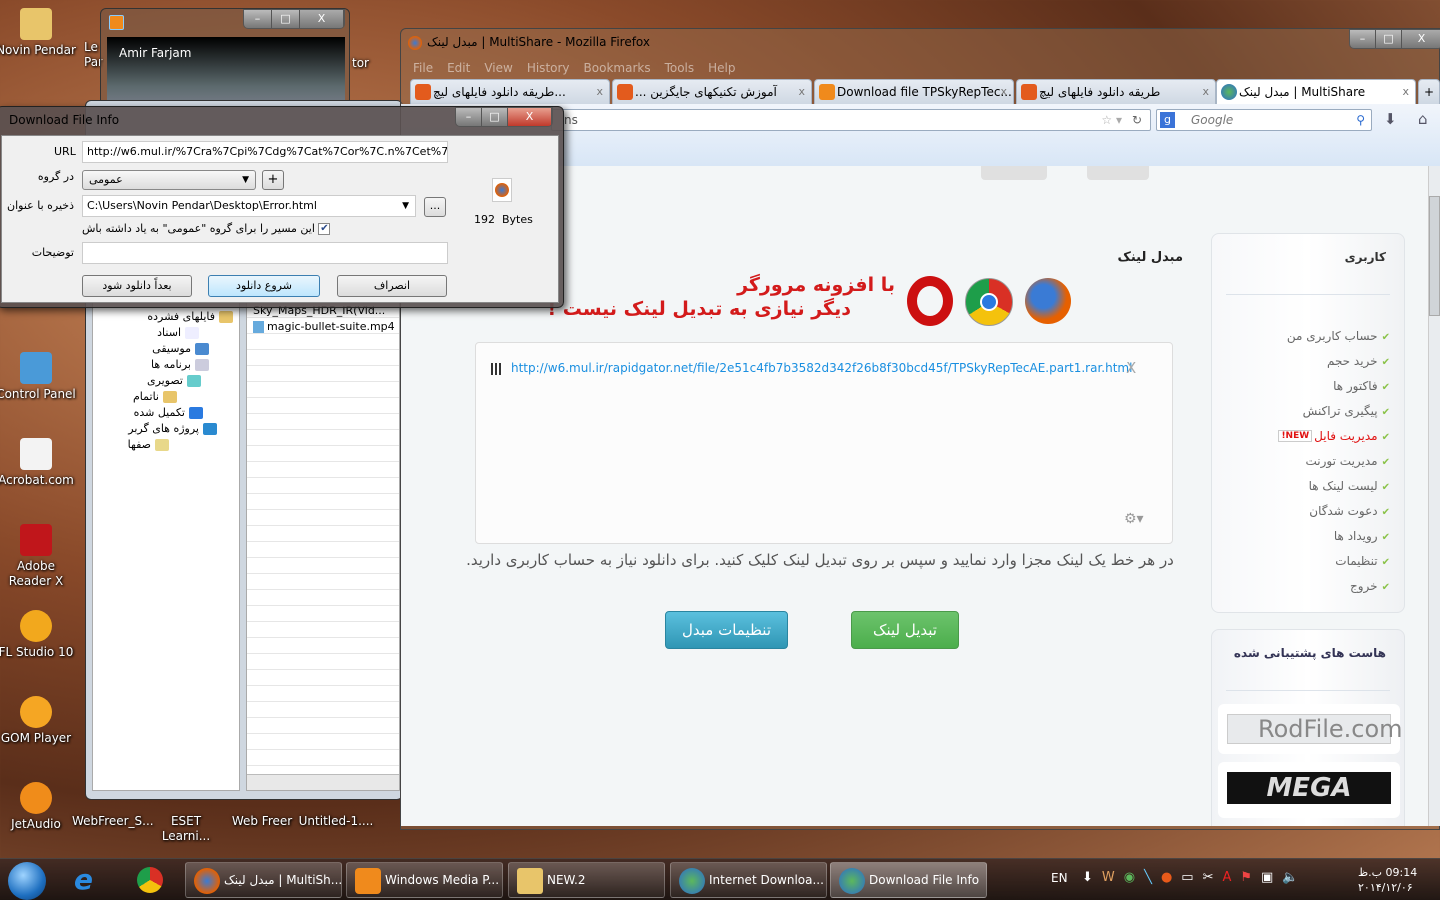 The height and width of the screenshot is (900, 1440). What do you see at coordinates (1187, 877) in the screenshot?
I see `device-tray-icon: ▭` at bounding box center [1187, 877].